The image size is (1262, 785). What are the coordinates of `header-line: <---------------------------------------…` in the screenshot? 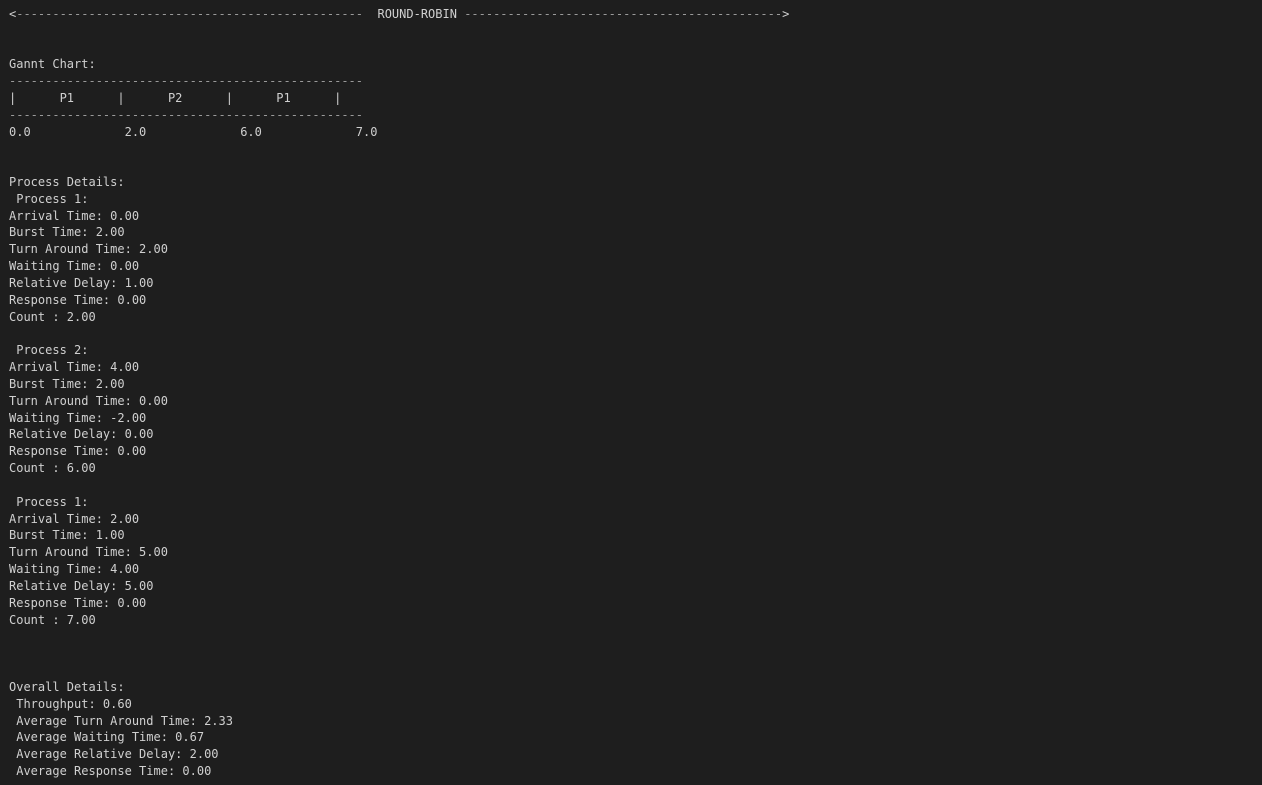 It's located at (399, 14).